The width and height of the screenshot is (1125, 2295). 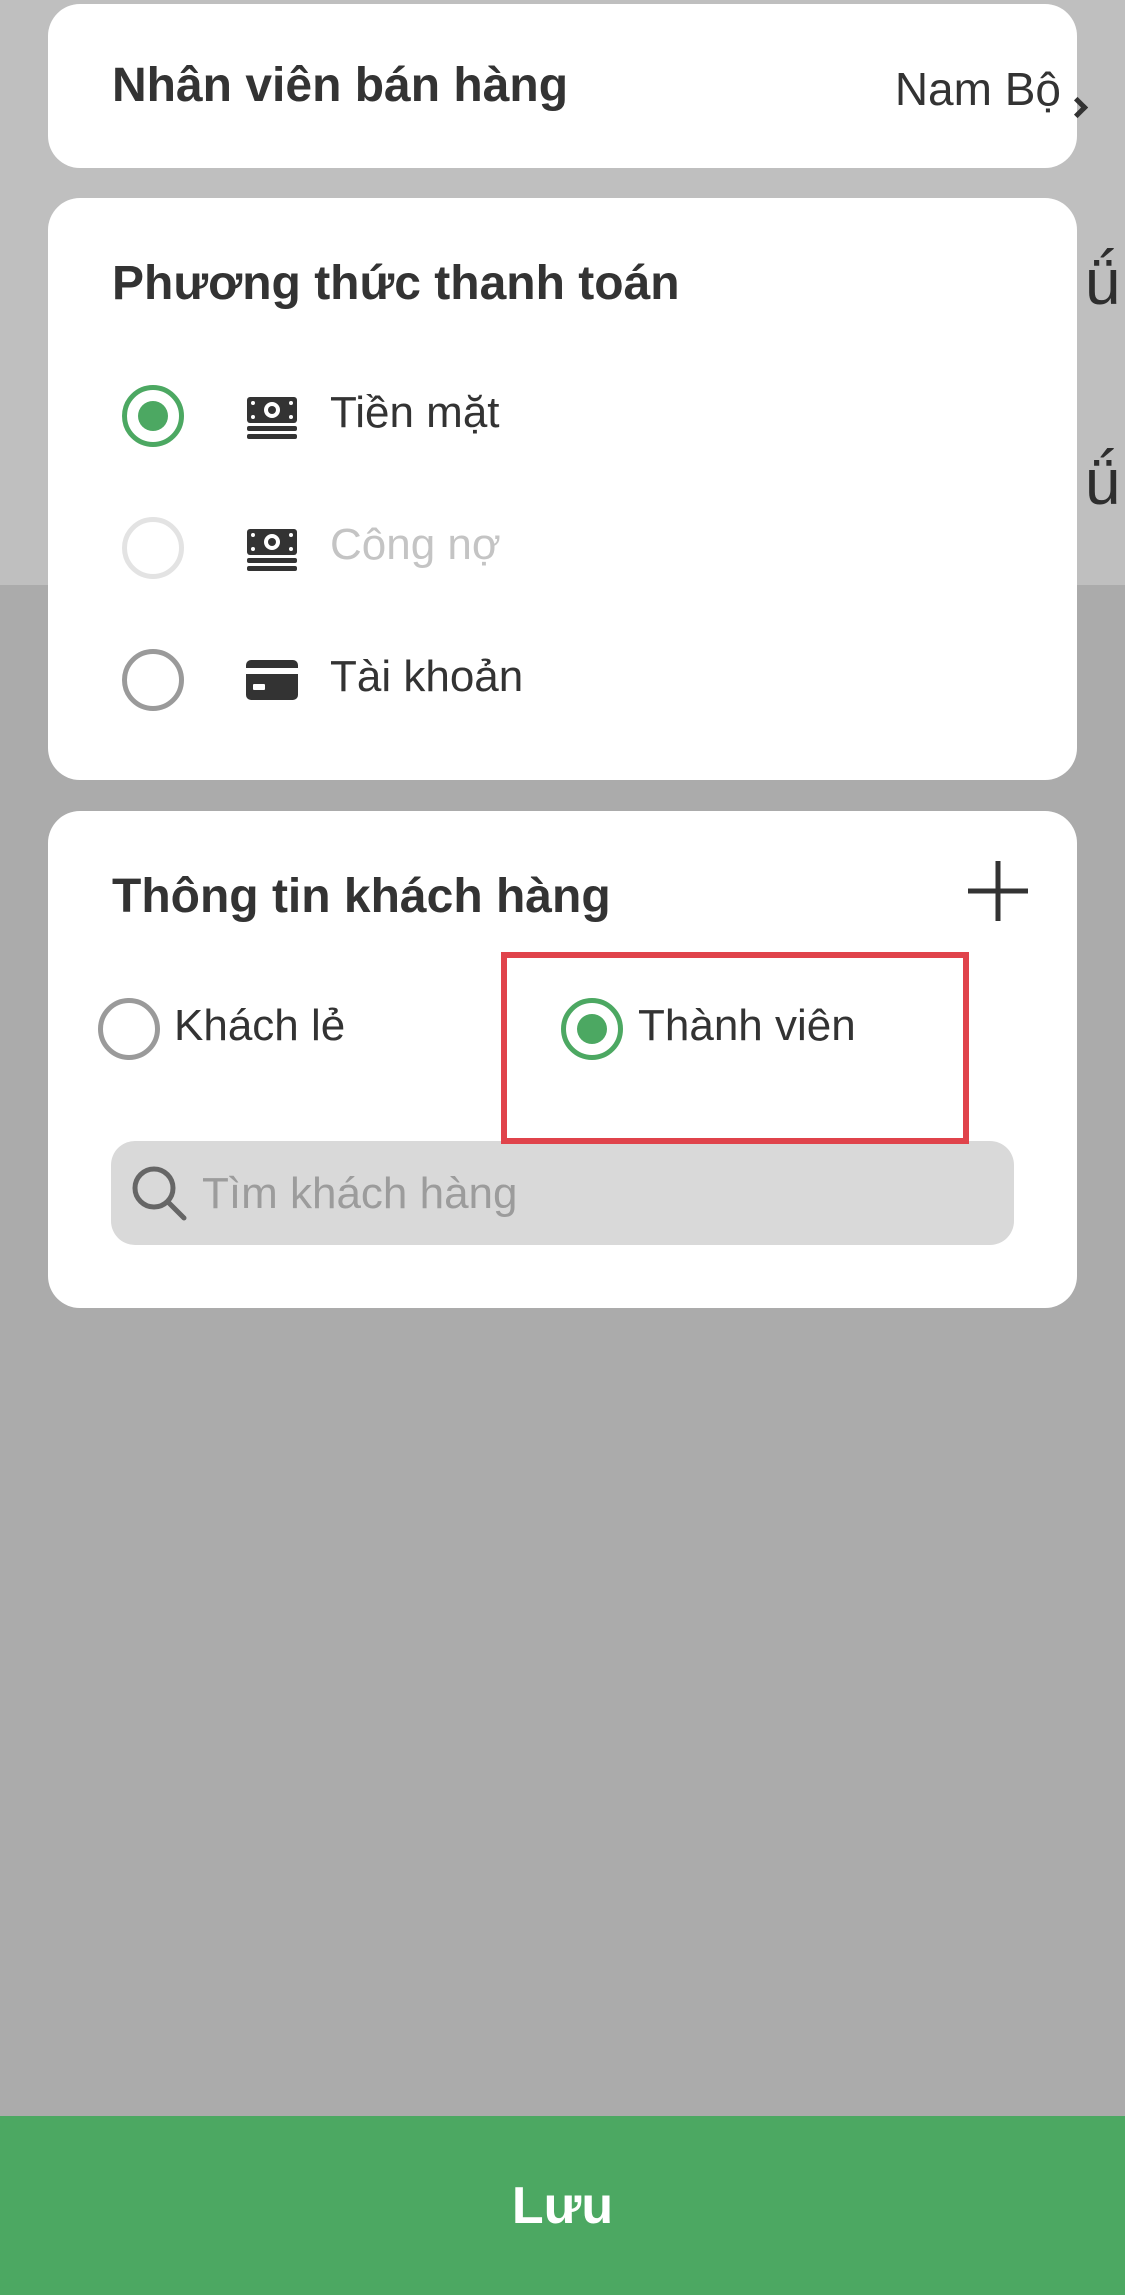 I want to click on payment-option-label: Công nợ, so click(x=415, y=544).